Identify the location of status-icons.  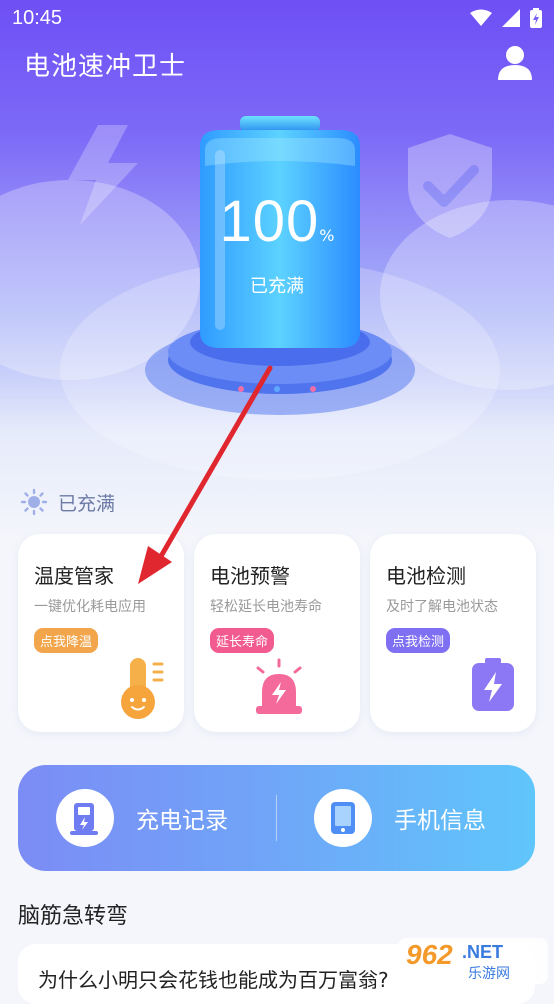
(506, 18).